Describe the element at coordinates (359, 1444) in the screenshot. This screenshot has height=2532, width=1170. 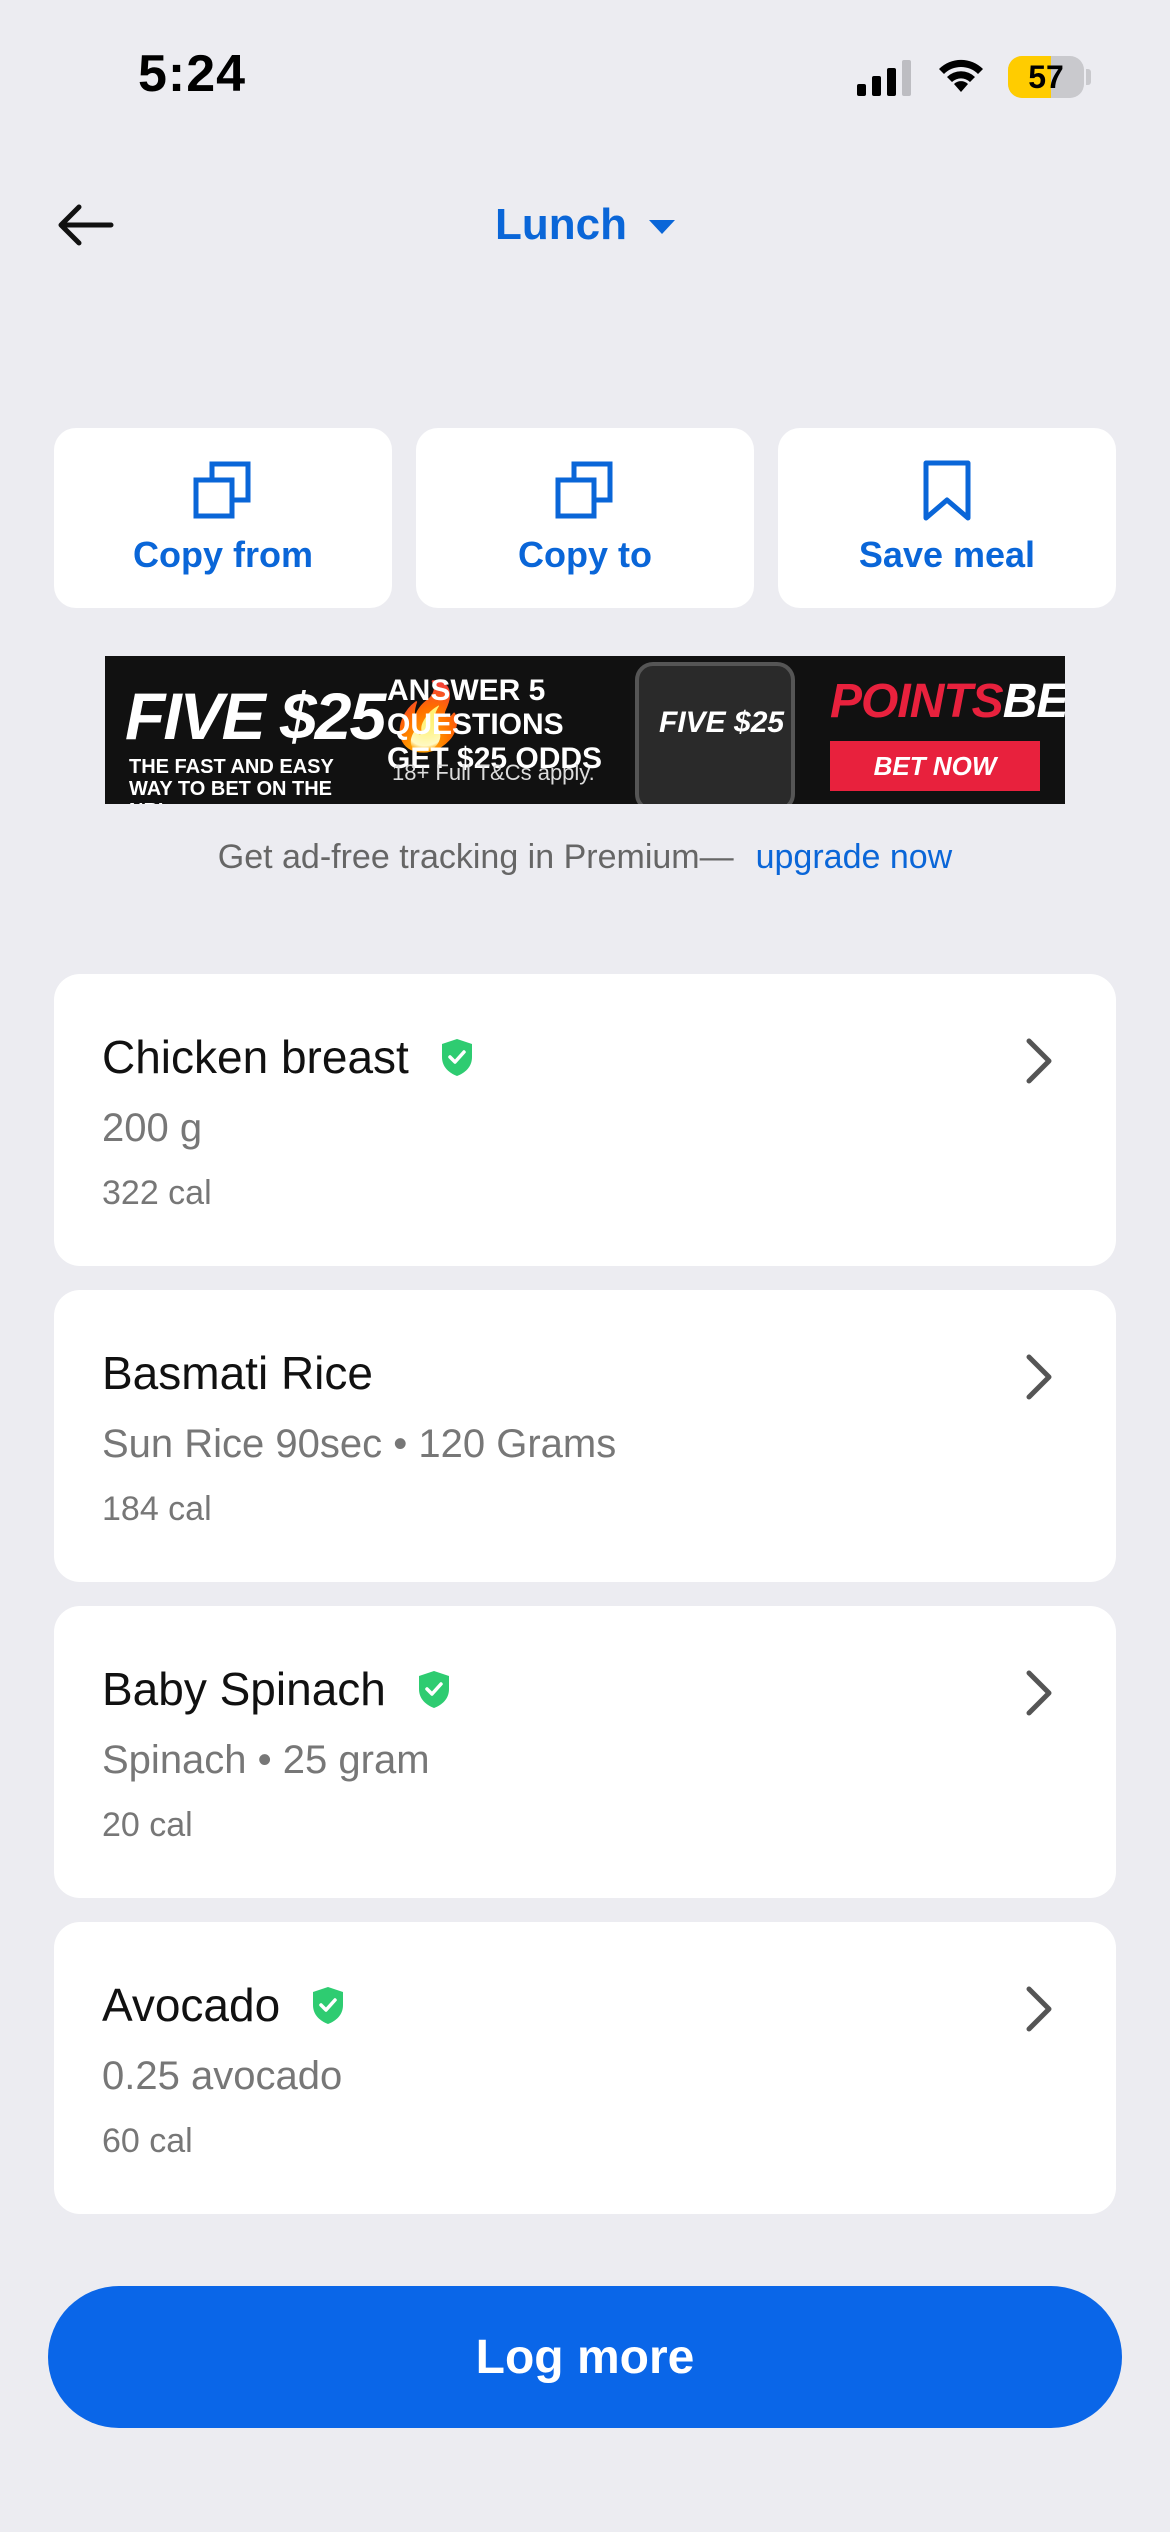
I see `food-detail: Sun Rice 90sec • 120 Grams` at that location.